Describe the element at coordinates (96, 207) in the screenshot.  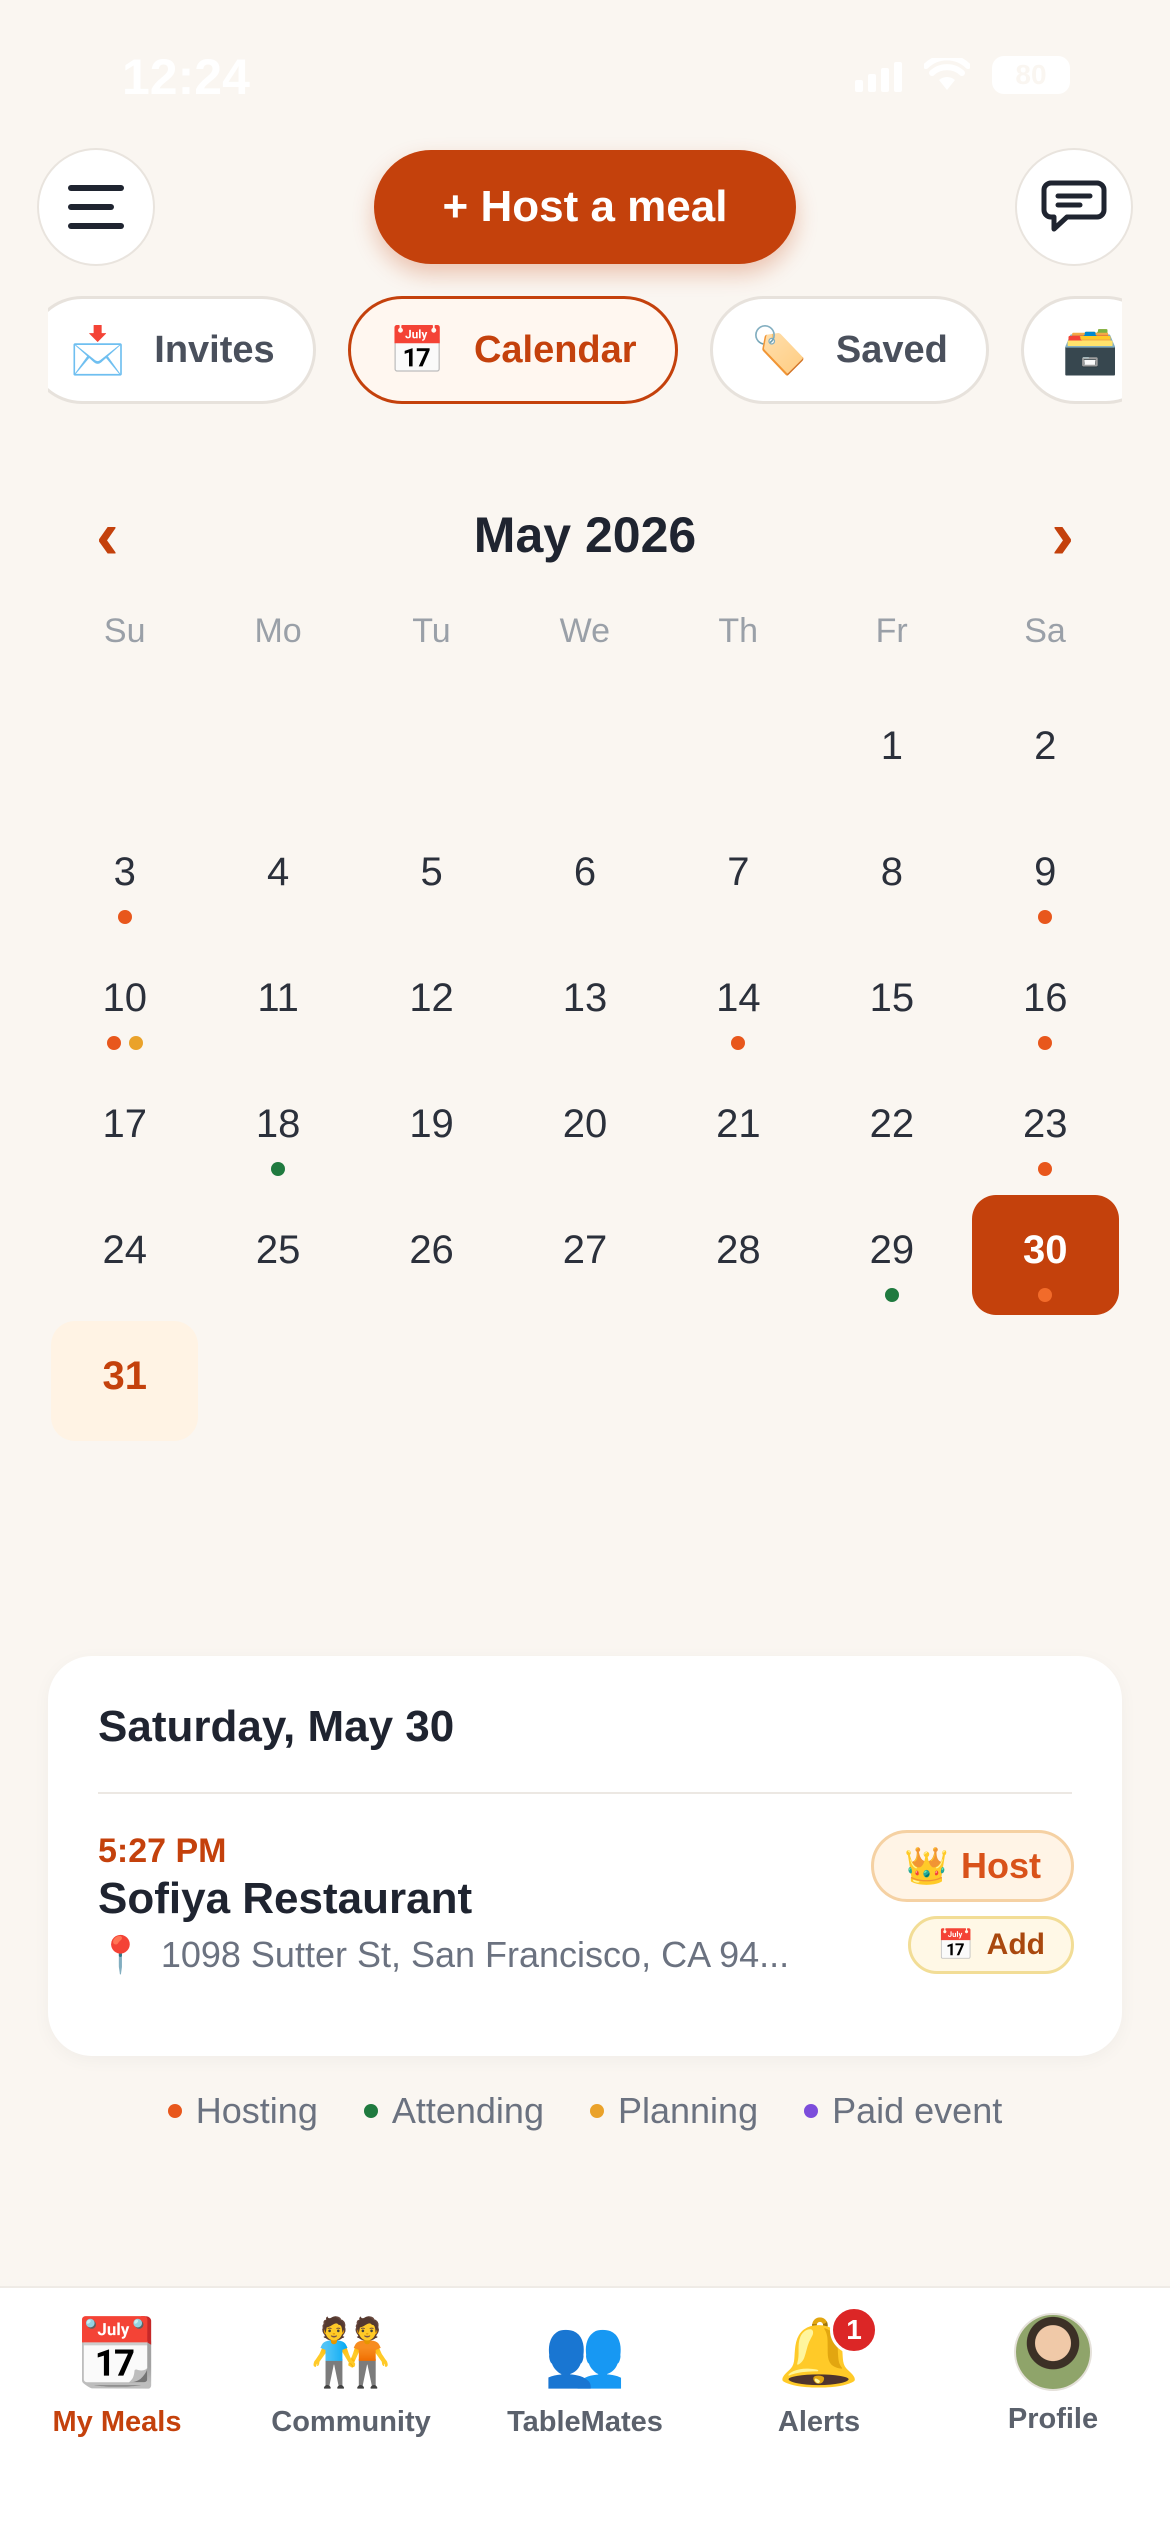
I see `menu-button` at that location.